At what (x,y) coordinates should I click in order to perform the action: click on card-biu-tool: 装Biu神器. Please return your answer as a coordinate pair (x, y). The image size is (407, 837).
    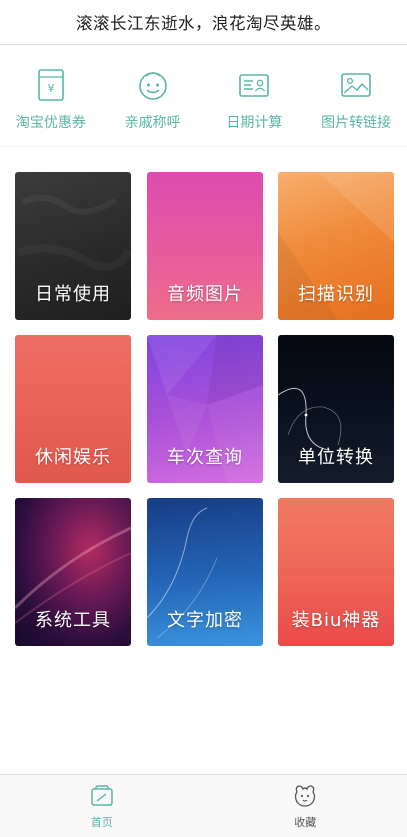
    Looking at the image, I should click on (336, 572).